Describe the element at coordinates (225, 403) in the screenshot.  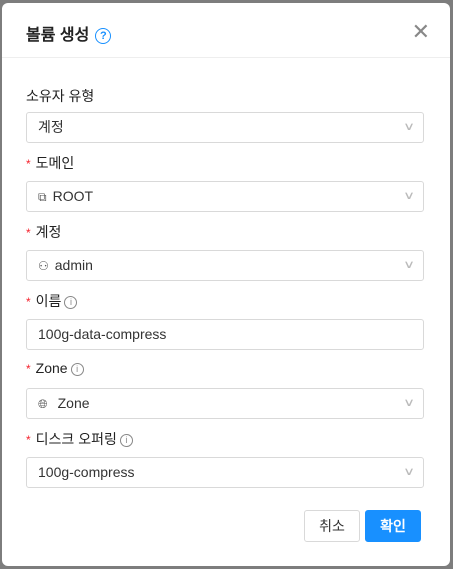
I see `zone-select: 🌐︎ Zone ∨` at that location.